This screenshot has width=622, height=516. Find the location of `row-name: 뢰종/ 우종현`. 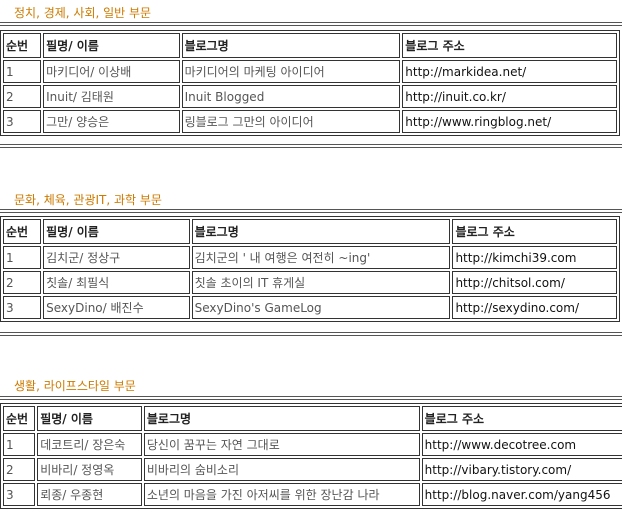

row-name: 뢰종/ 우종현 is located at coordinates (89, 494).